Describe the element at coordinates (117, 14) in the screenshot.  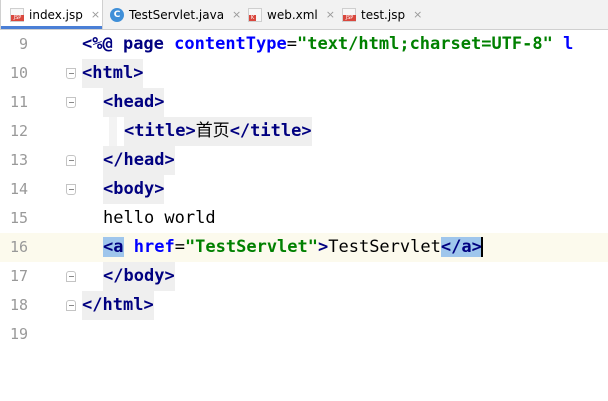
I see `java-class-icon: C` at that location.